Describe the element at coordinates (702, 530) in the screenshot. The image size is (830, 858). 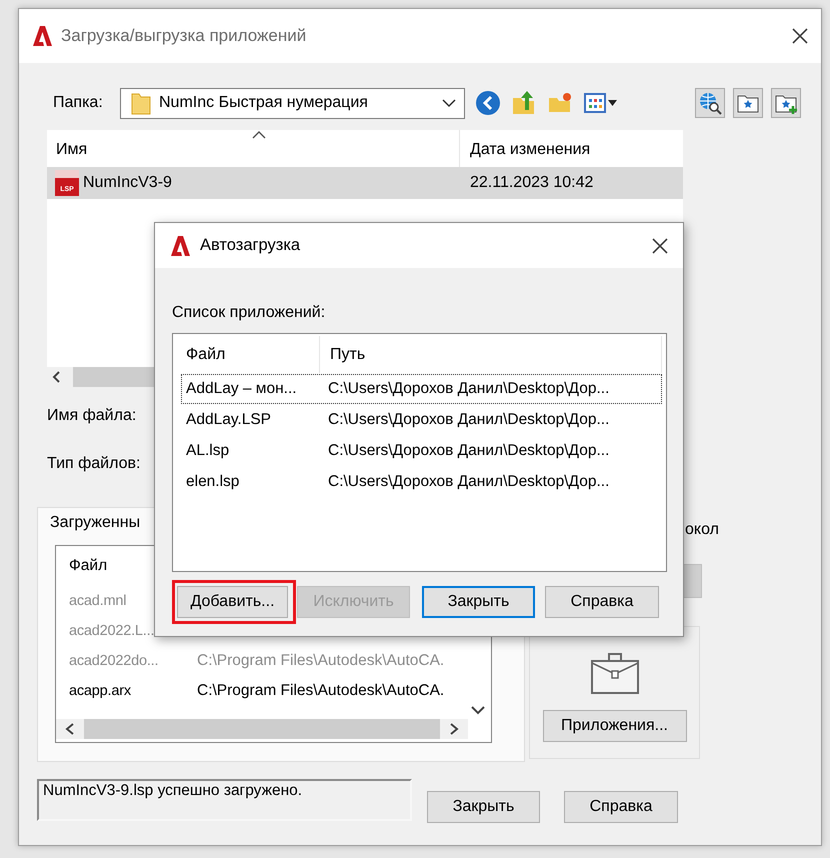
I see `option-label: окол` at that location.